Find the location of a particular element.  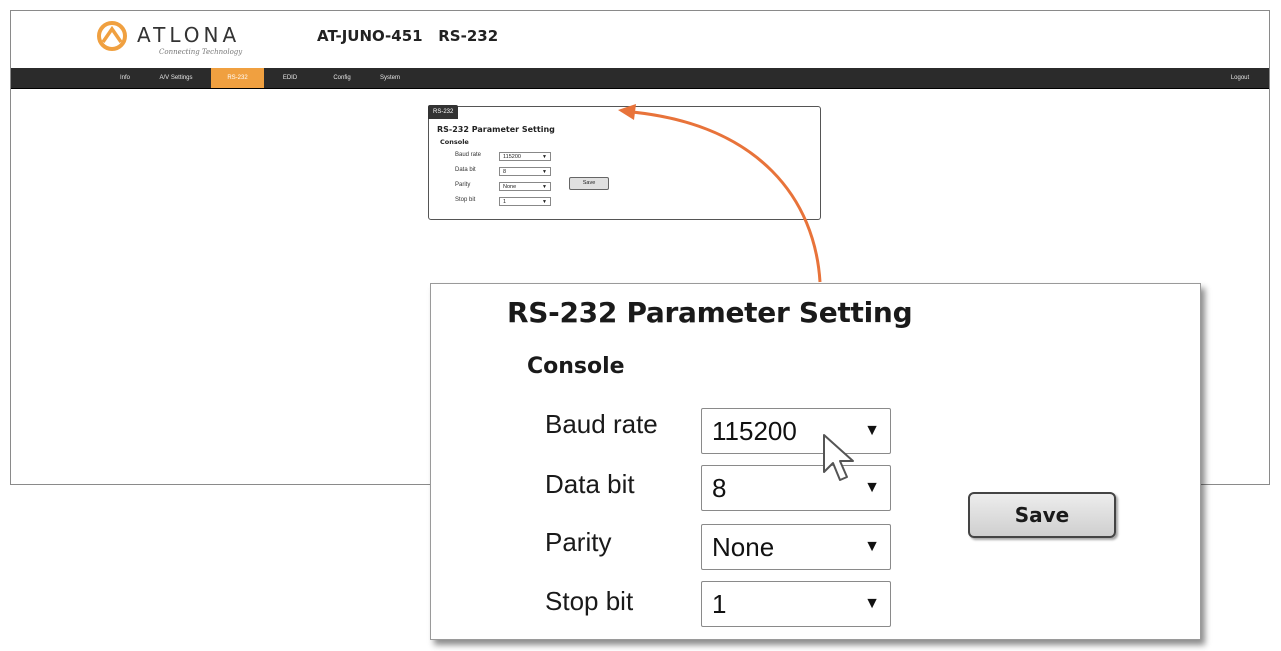

data-bit-value: 8 is located at coordinates (505, 172).